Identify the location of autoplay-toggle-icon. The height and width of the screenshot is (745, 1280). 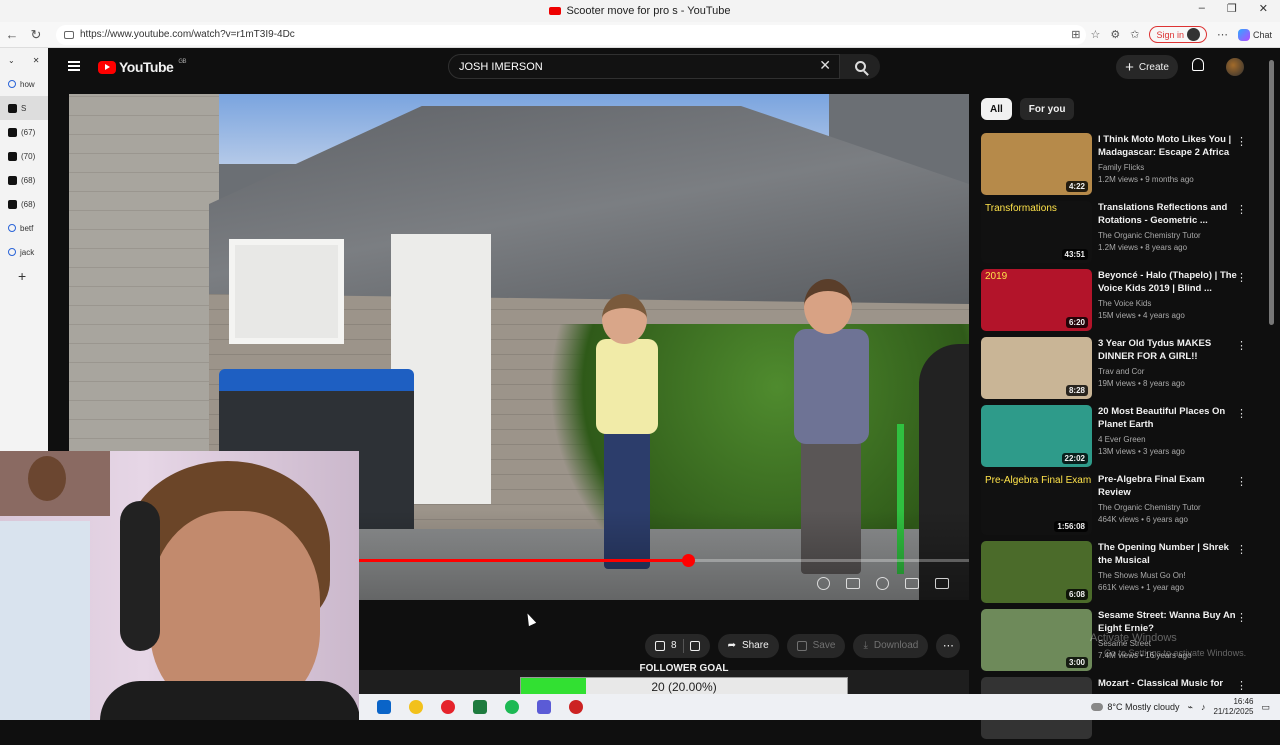
(823, 583).